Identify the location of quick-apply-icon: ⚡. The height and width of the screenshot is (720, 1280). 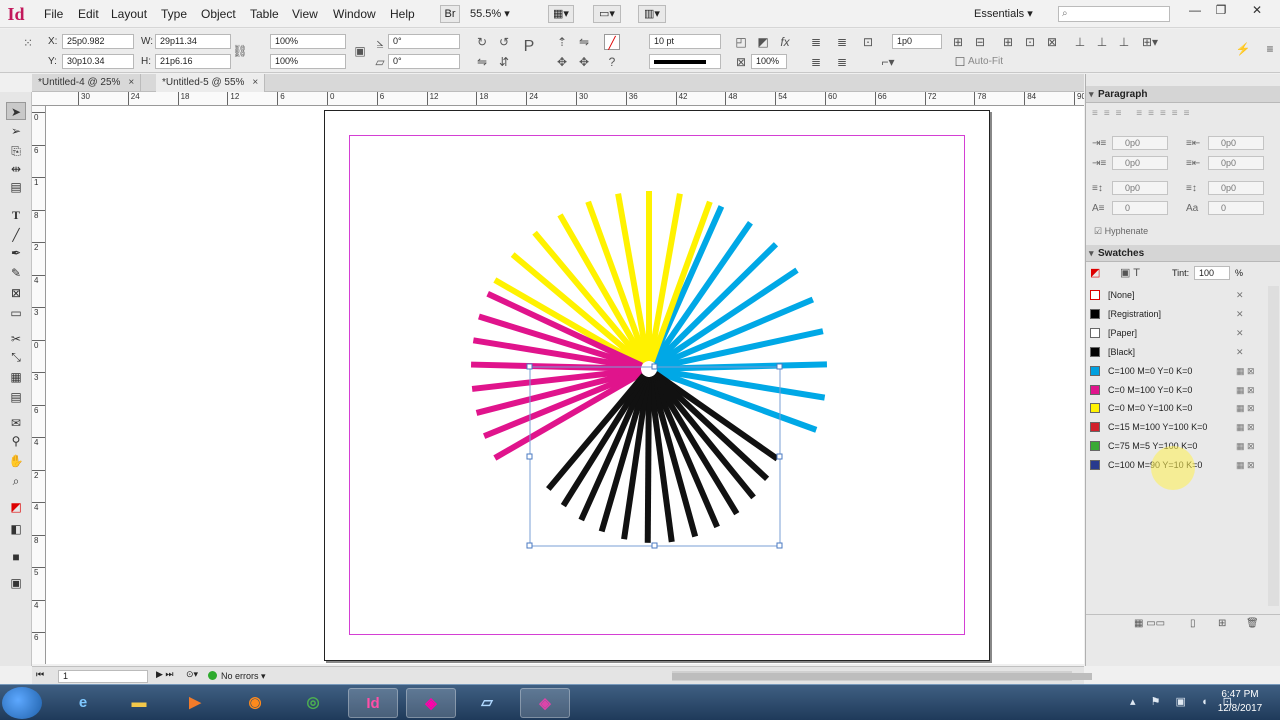
(1243, 49).